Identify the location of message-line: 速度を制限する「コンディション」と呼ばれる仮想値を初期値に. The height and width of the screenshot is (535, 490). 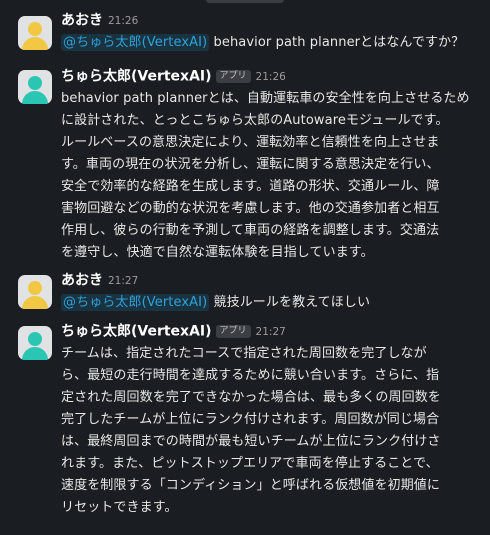
(250, 485).